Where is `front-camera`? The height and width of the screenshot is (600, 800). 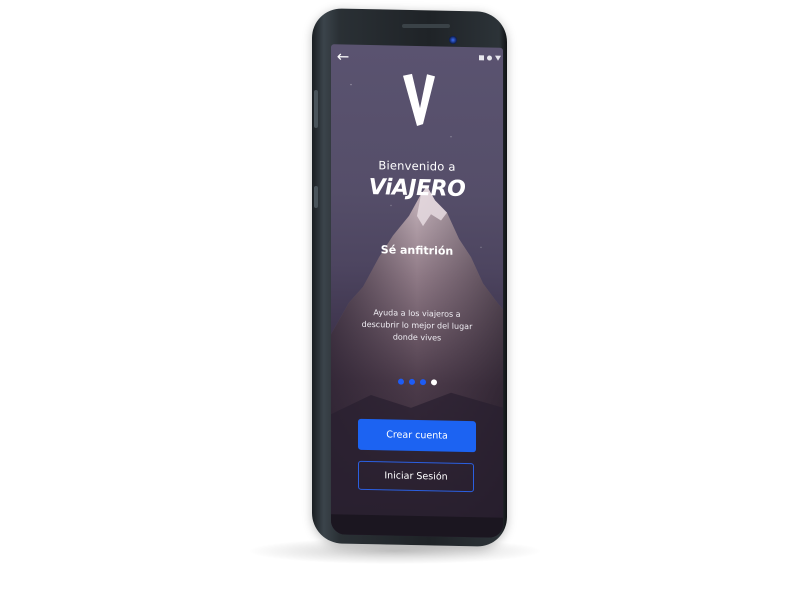
front-camera is located at coordinates (453, 40).